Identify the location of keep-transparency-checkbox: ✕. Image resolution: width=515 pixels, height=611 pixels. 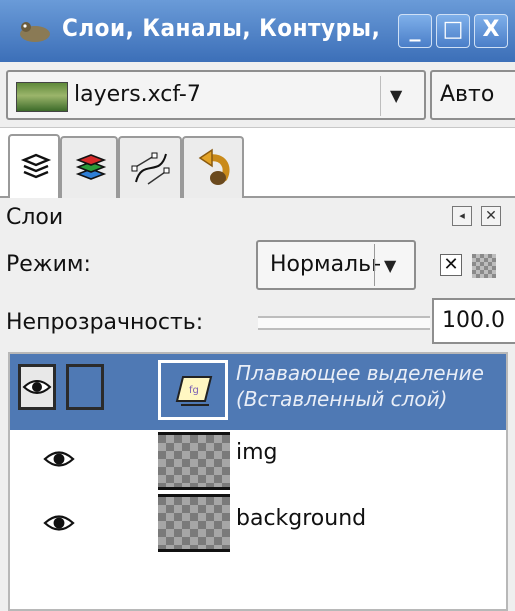
(451, 265).